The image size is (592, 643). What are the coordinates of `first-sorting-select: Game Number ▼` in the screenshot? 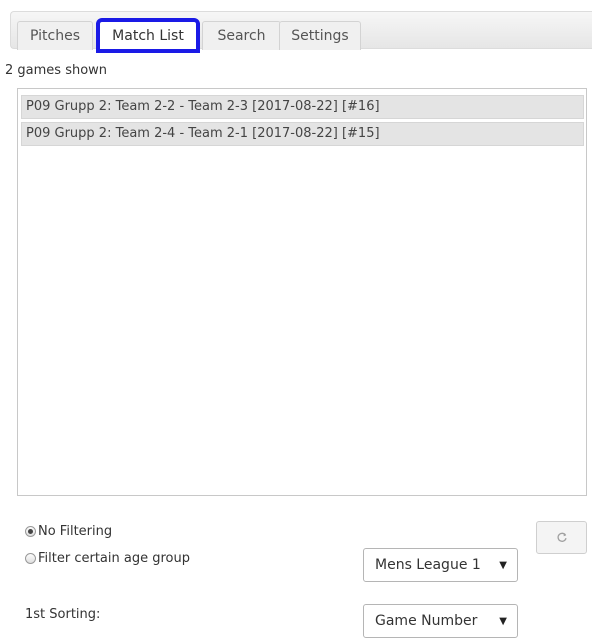 It's located at (440, 621).